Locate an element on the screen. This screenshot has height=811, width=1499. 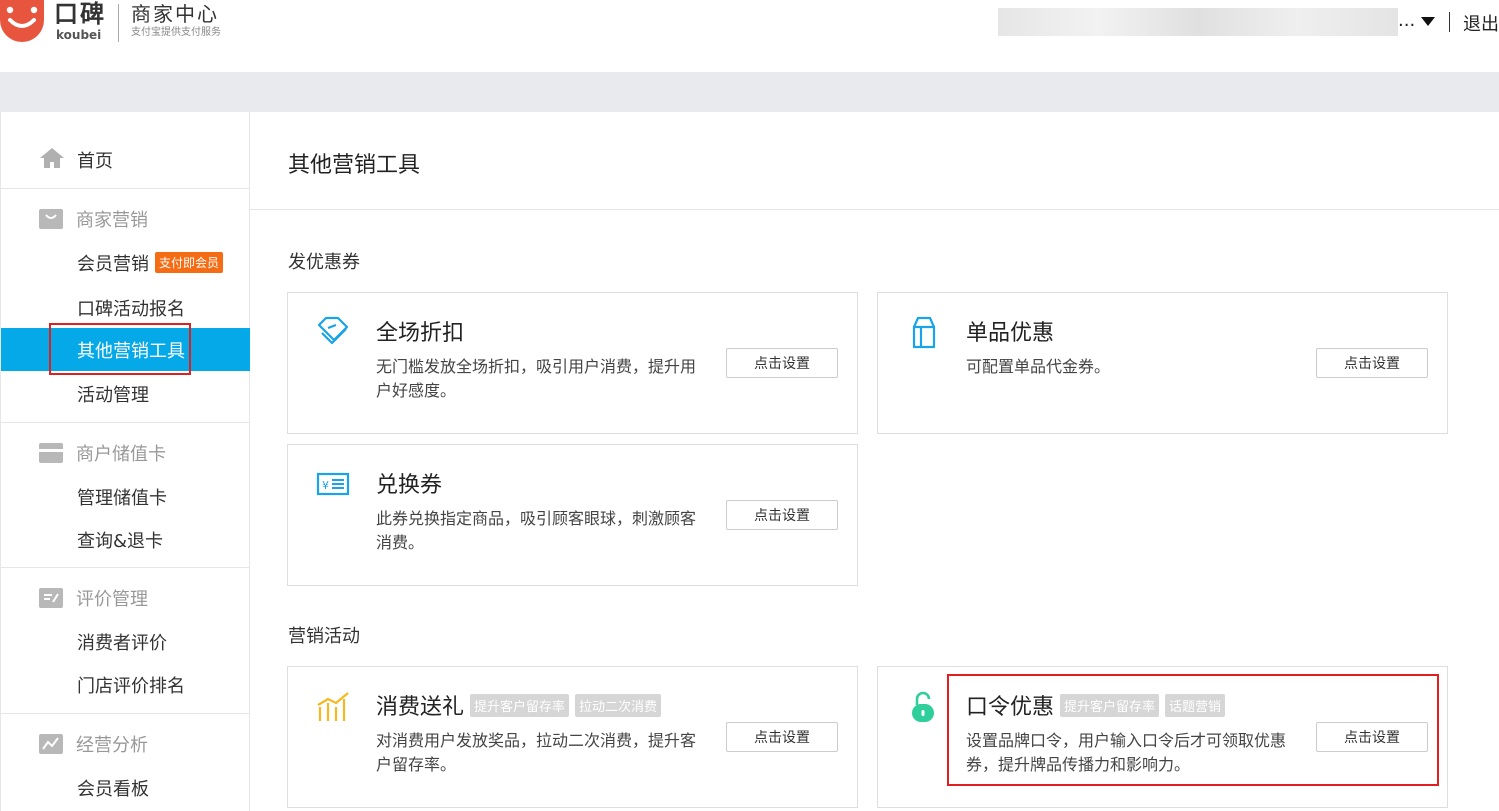
card-single-item: 单品优惠 可配置单品代金券。 点击设置 is located at coordinates (1162, 363).